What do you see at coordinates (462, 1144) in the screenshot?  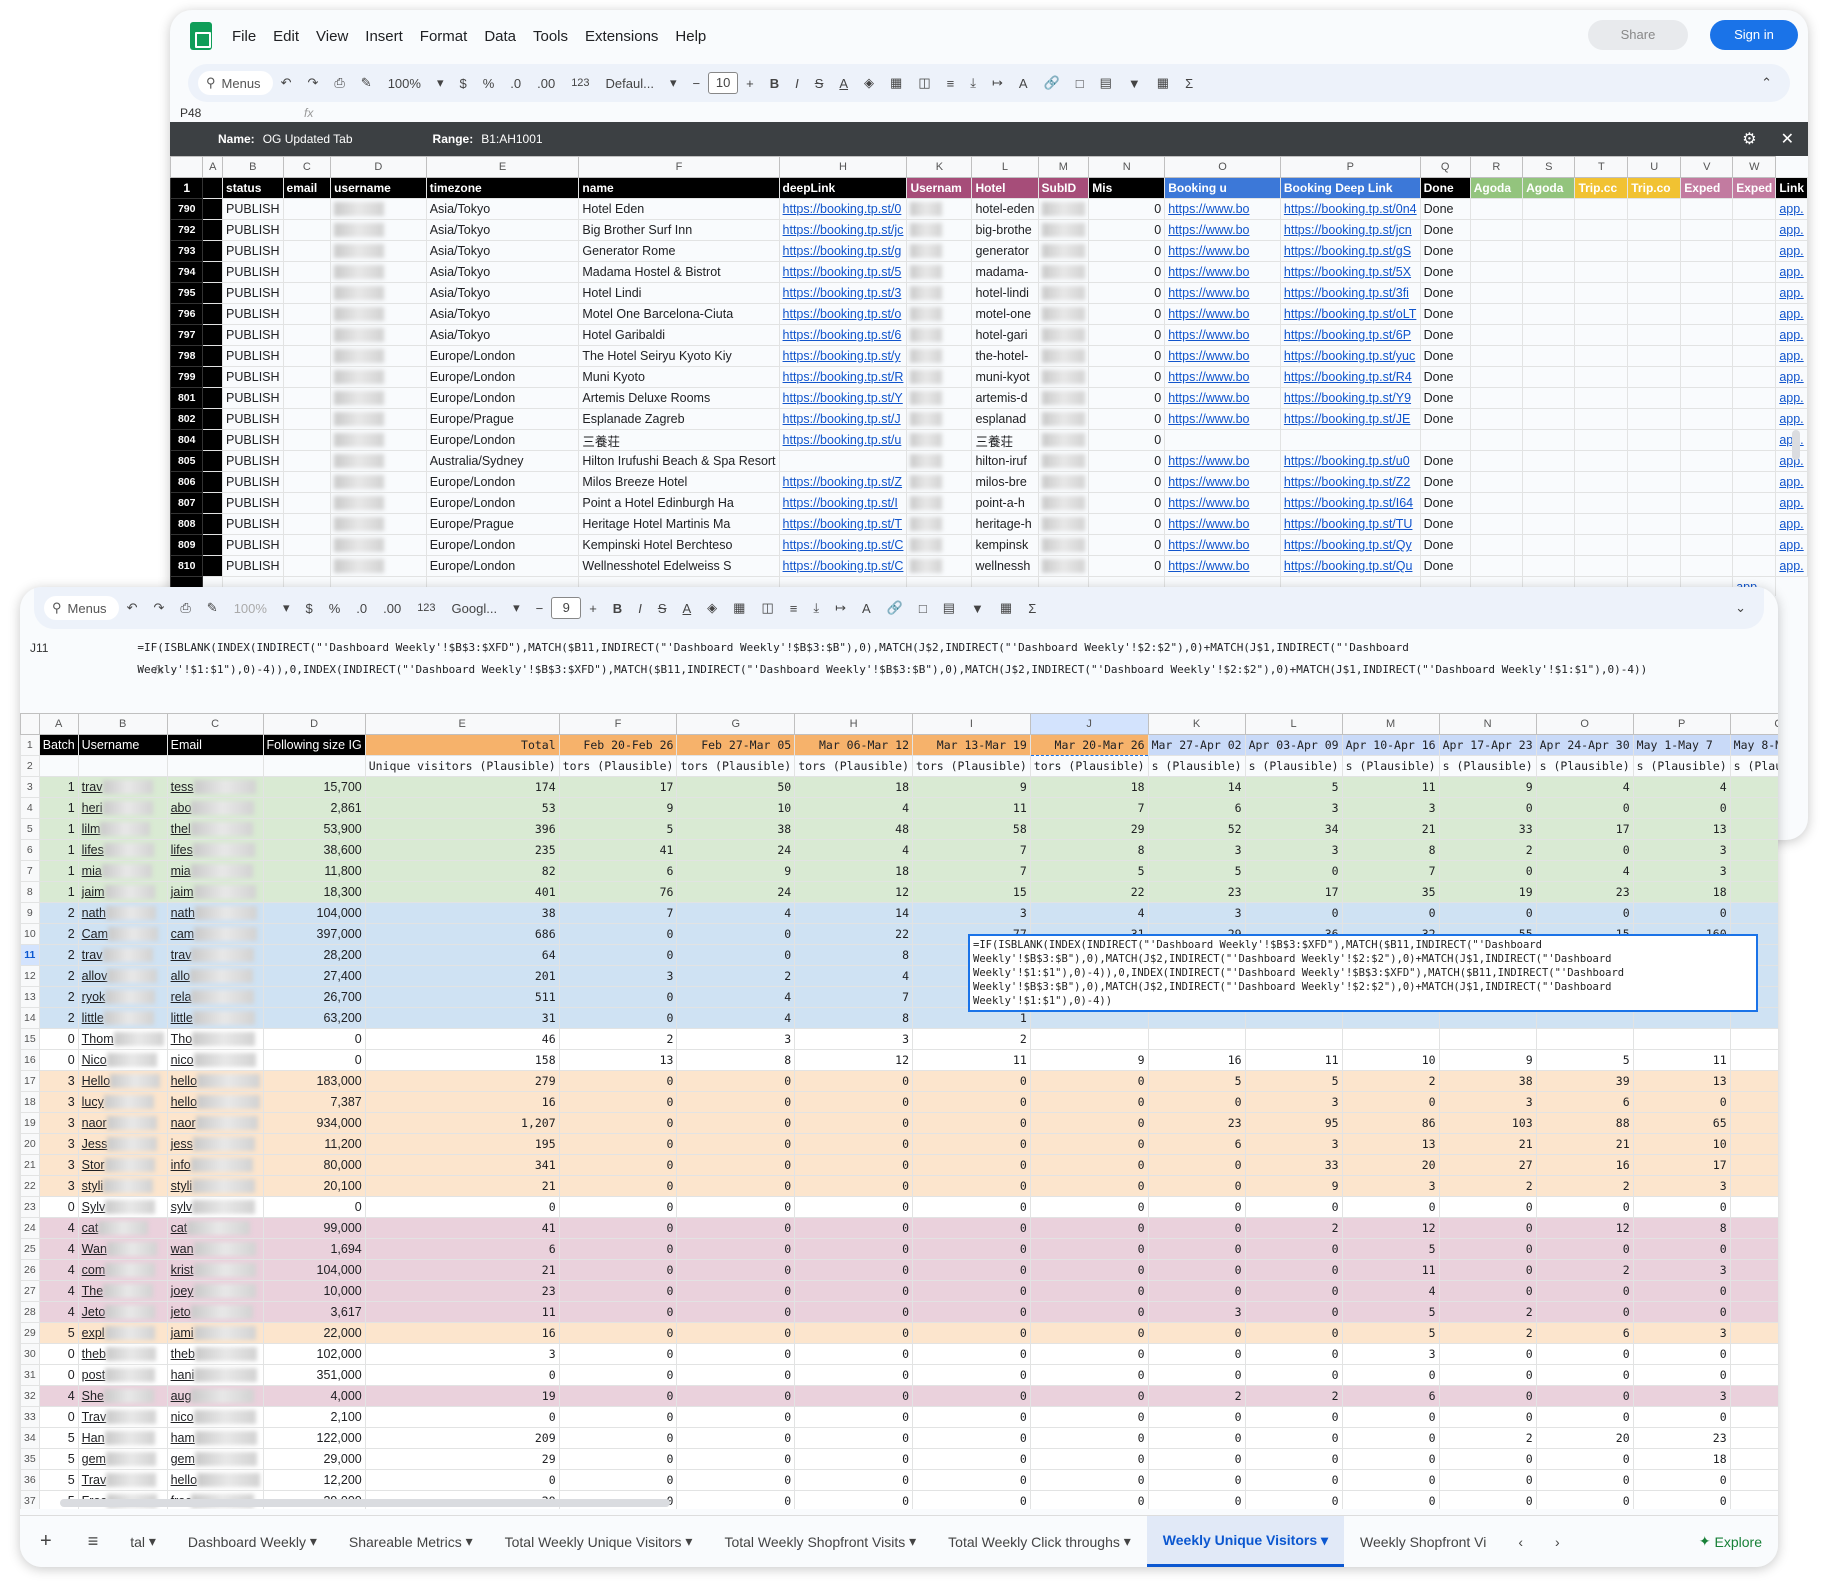 I see `value-cell: 195` at bounding box center [462, 1144].